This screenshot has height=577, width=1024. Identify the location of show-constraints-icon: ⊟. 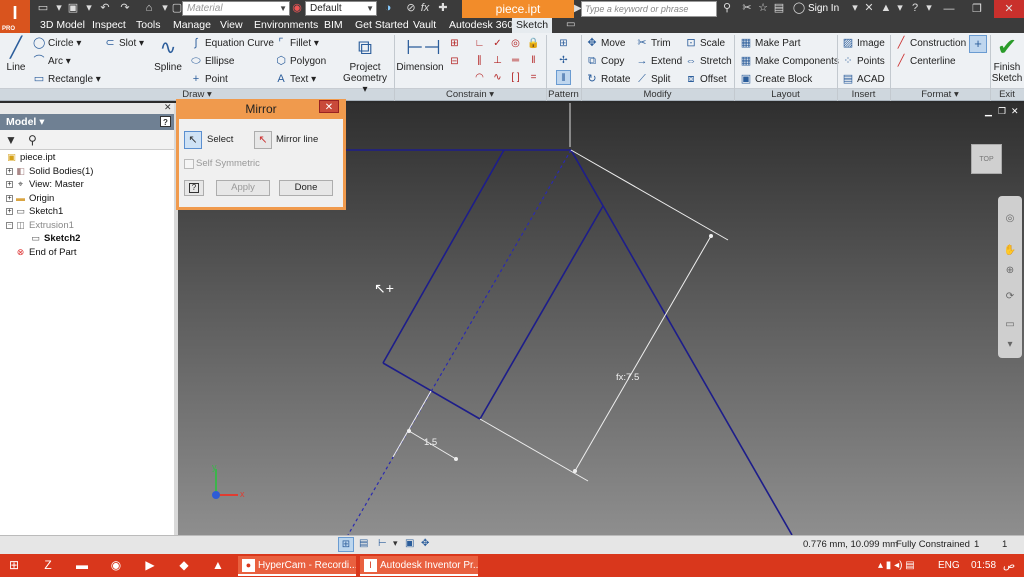
(454, 61).